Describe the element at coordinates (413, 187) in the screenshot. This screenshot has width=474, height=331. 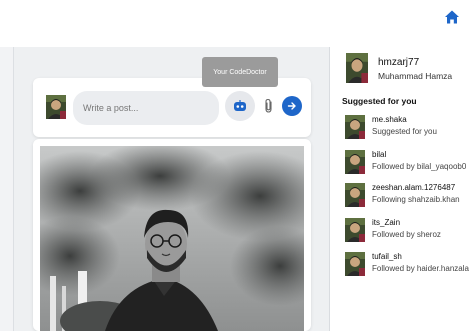
I see `suggestion-username: zeeshan.alam.1276487` at that location.